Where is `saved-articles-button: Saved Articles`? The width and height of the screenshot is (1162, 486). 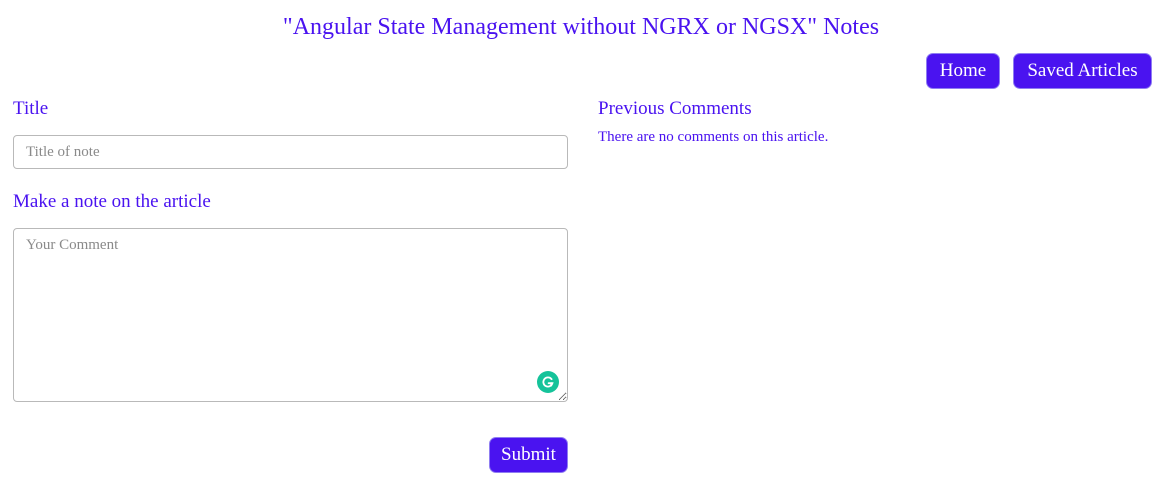 saved-articles-button: Saved Articles is located at coordinates (1082, 71).